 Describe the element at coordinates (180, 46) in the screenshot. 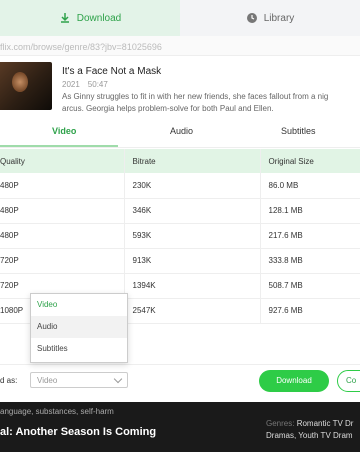

I see `url-bar: flix.com/browse/genre/83?jbv=81025696` at that location.